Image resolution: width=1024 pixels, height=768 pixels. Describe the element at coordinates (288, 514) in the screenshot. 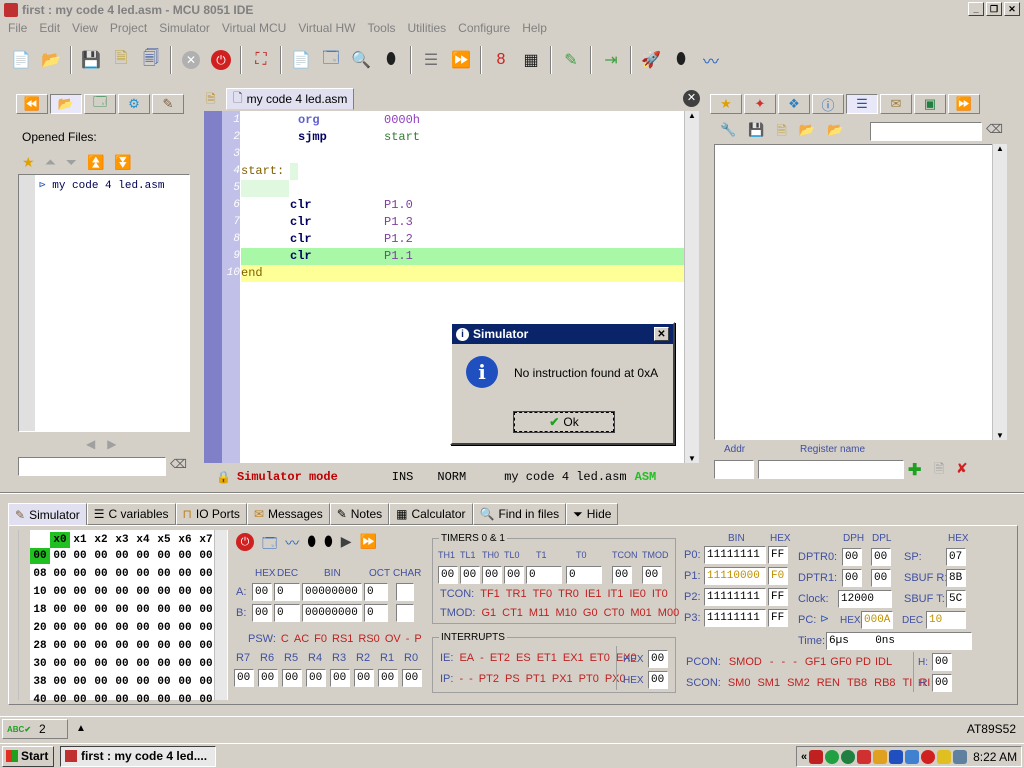

I see `tab-messages: ✉ Messages` at that location.